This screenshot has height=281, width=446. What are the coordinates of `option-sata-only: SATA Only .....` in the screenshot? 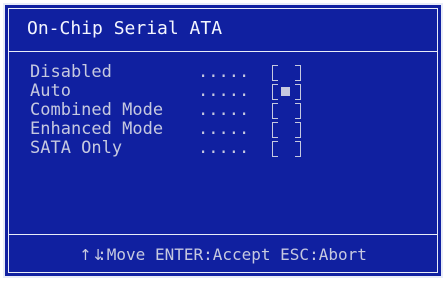 It's located at (166, 148).